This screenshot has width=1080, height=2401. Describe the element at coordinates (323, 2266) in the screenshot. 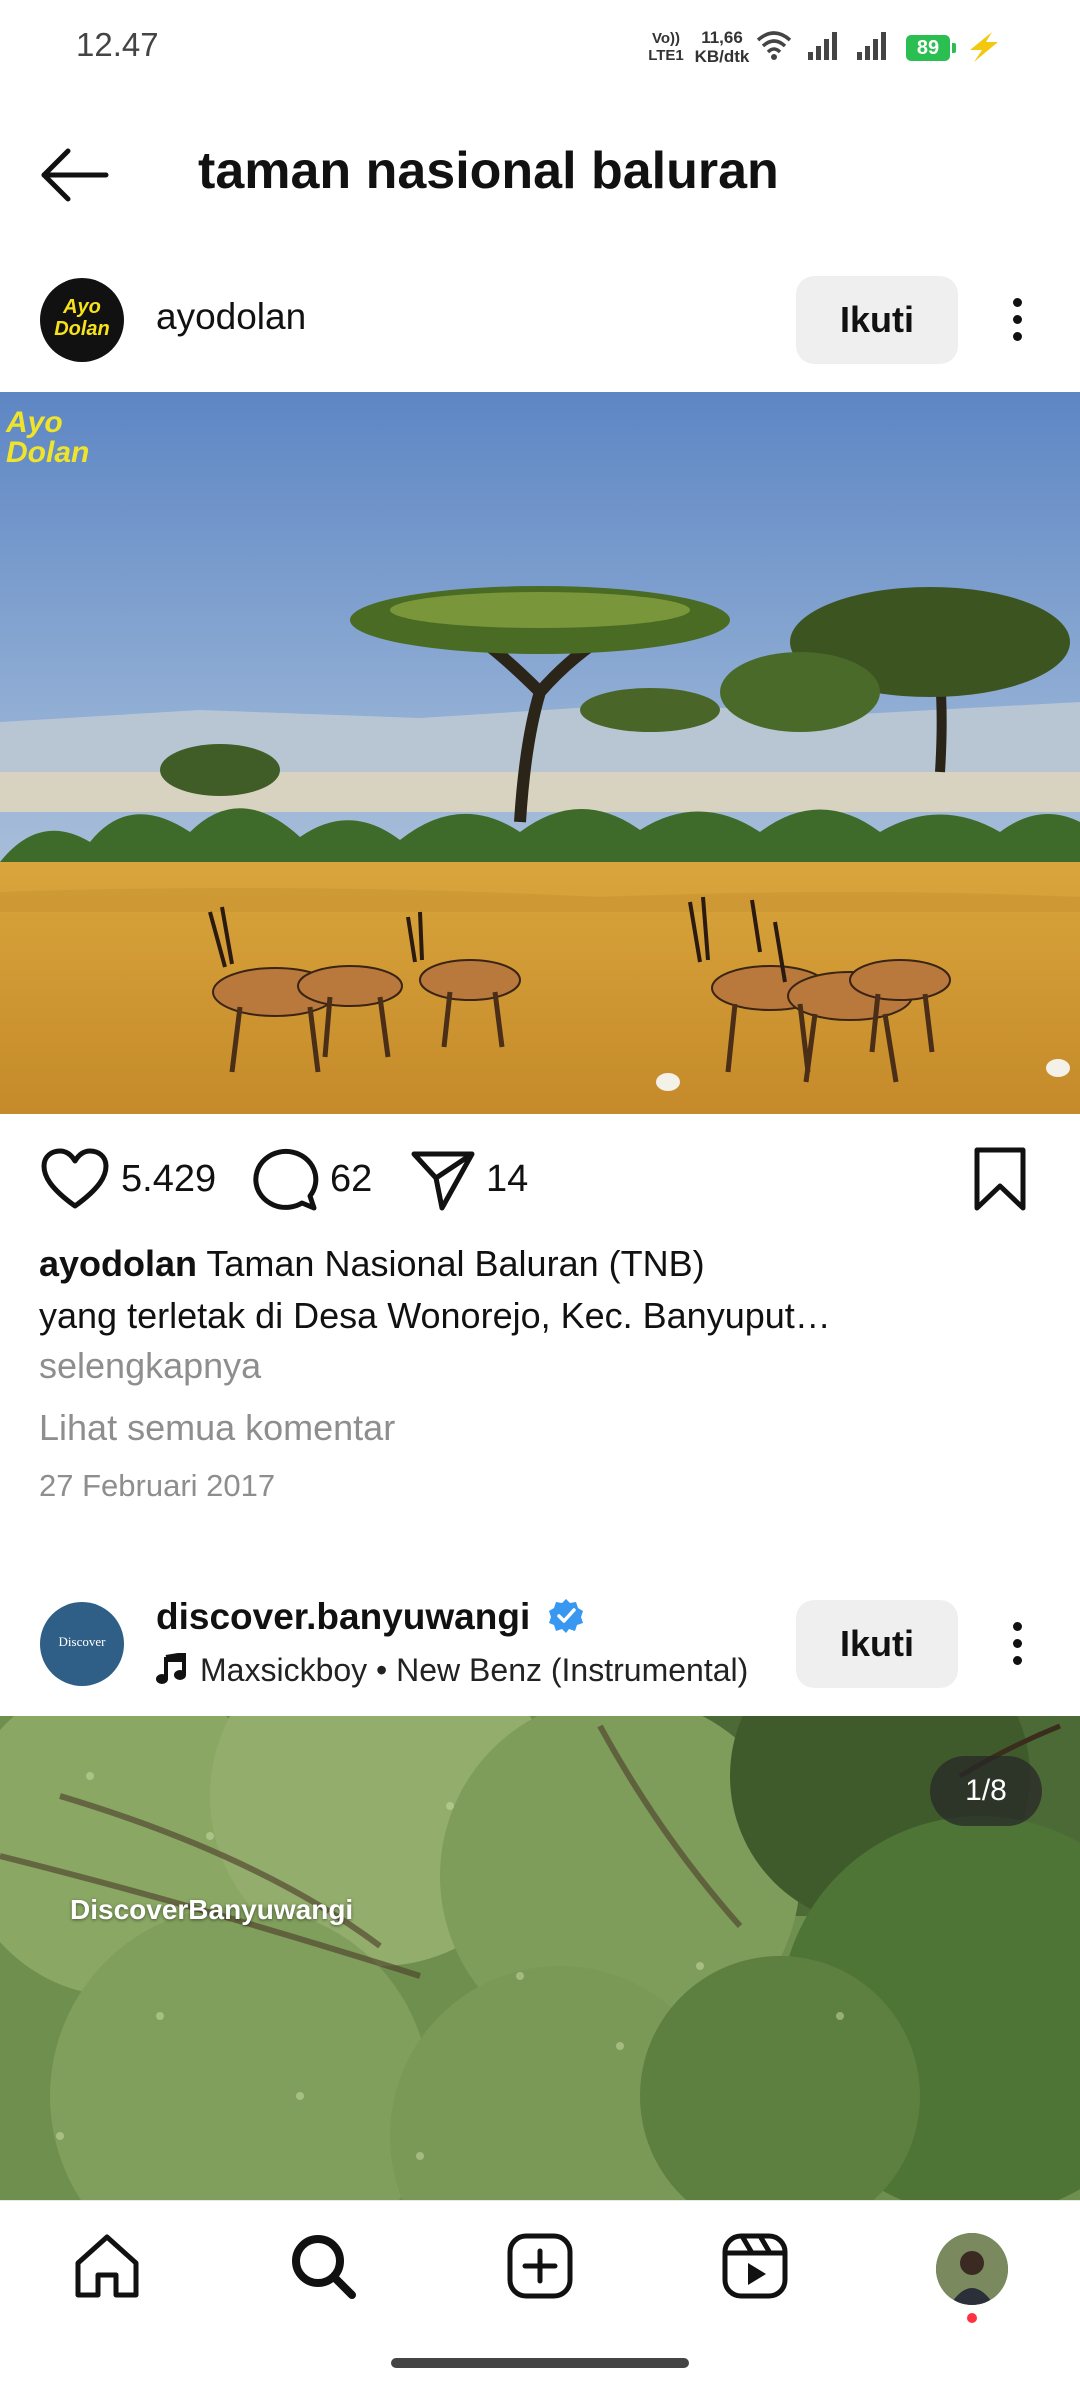

I see `nav-search-icon` at that location.